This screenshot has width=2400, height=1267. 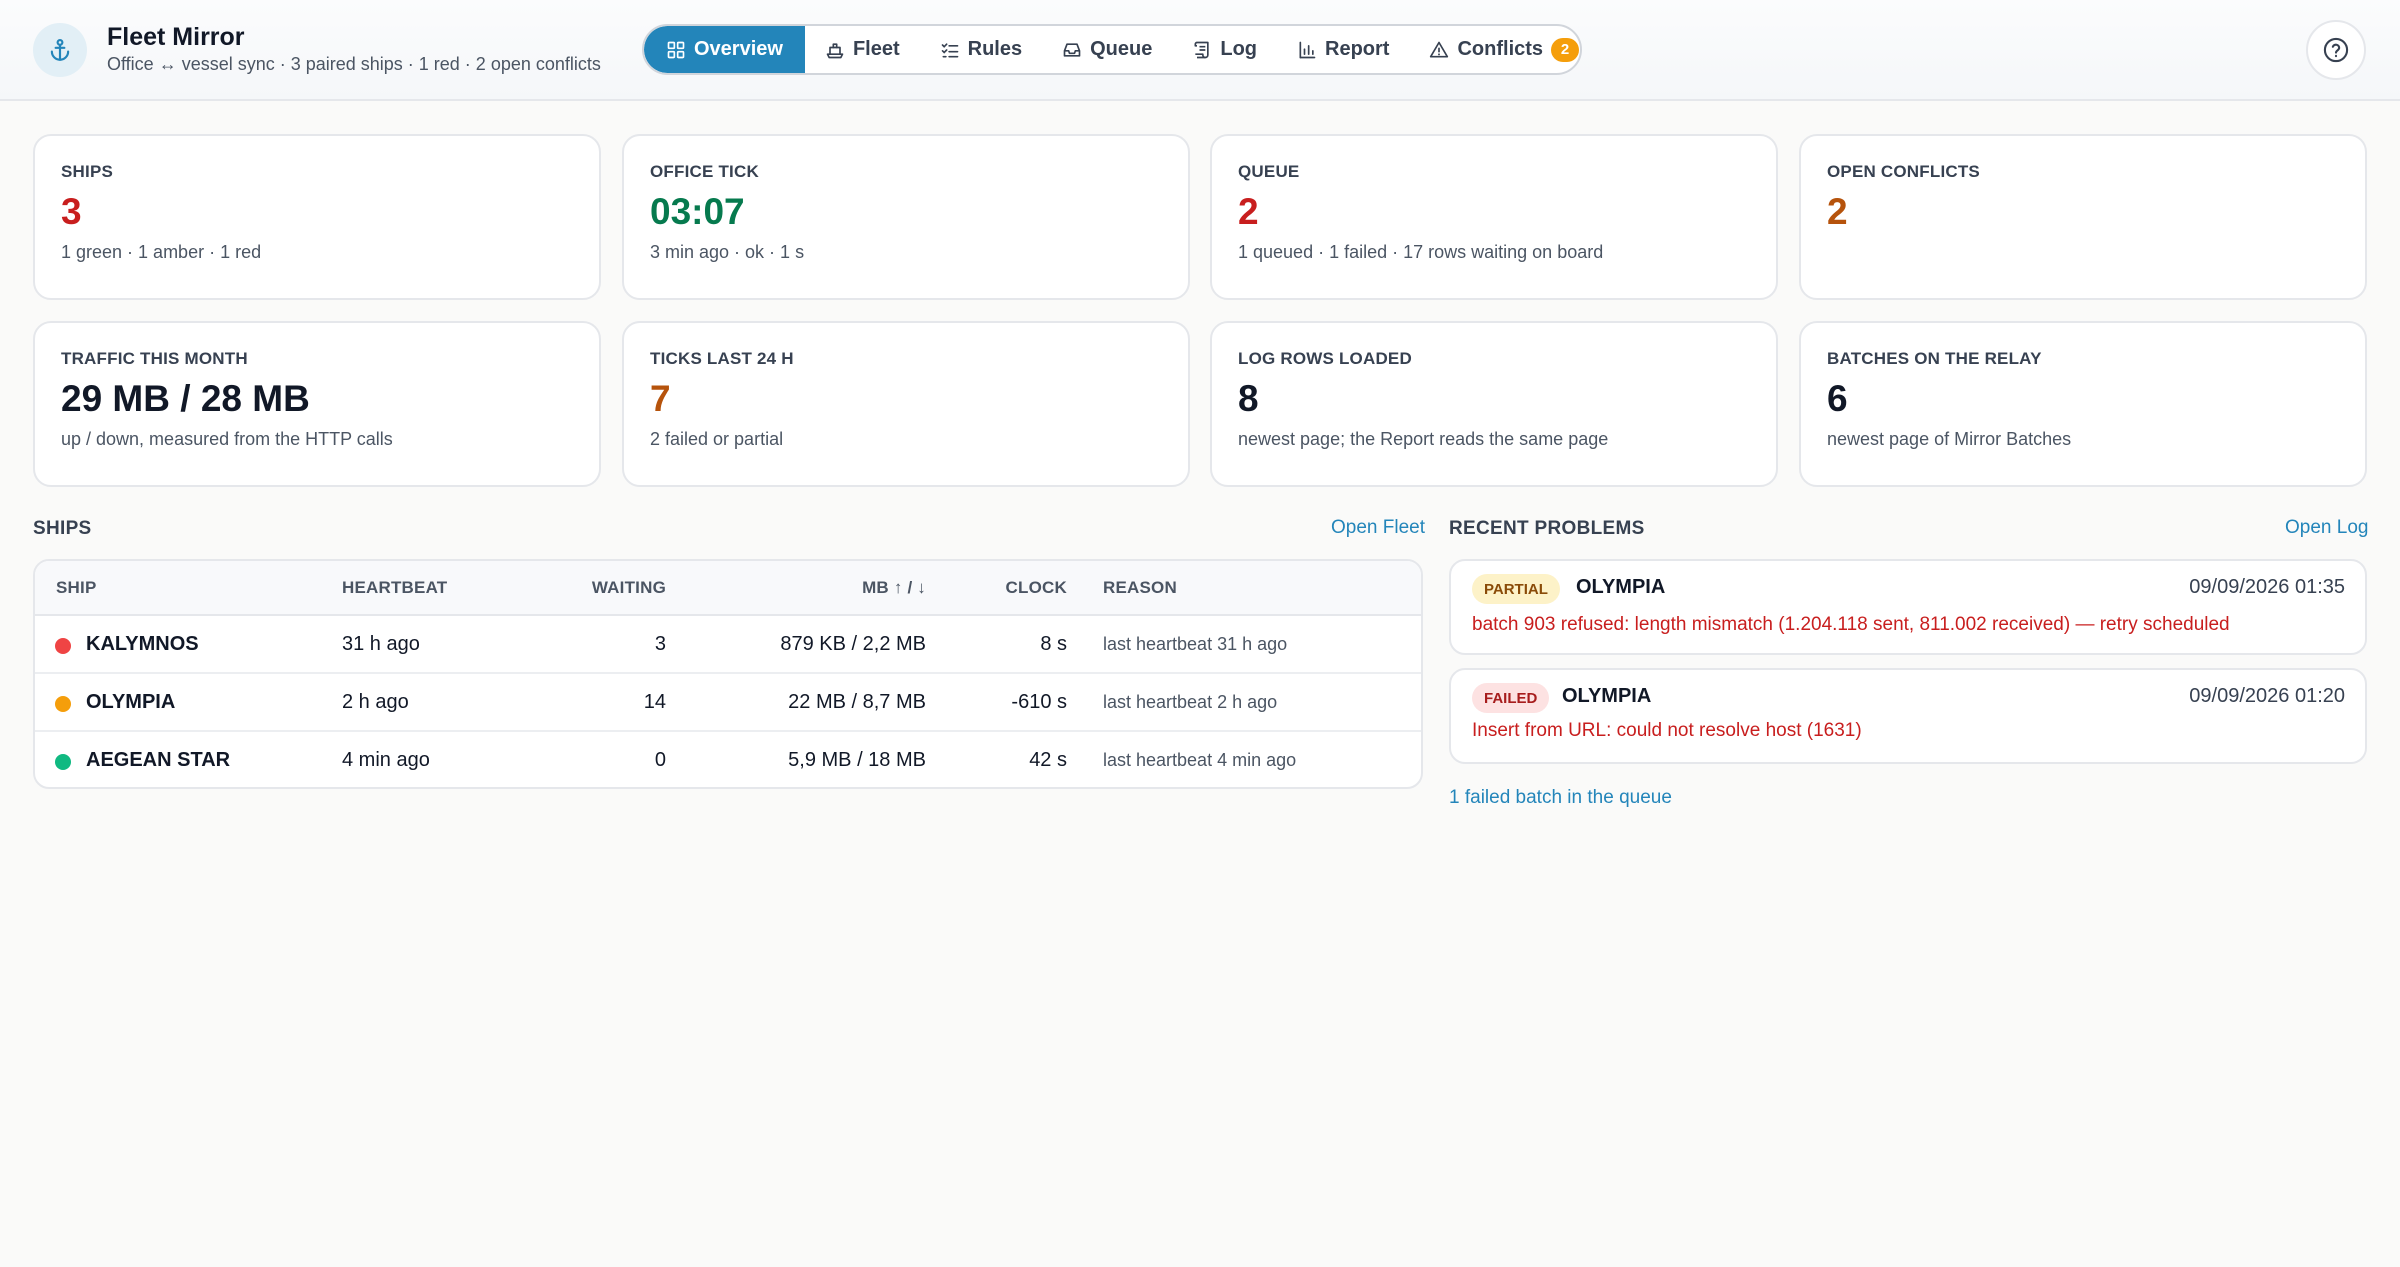 What do you see at coordinates (131, 702) in the screenshot?
I see `ship-name: OLYMPIA` at bounding box center [131, 702].